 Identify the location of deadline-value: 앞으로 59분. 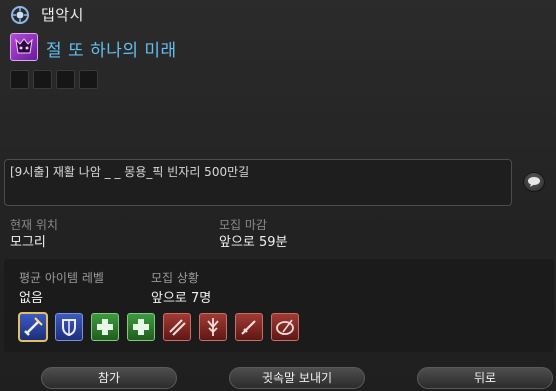
(253, 242).